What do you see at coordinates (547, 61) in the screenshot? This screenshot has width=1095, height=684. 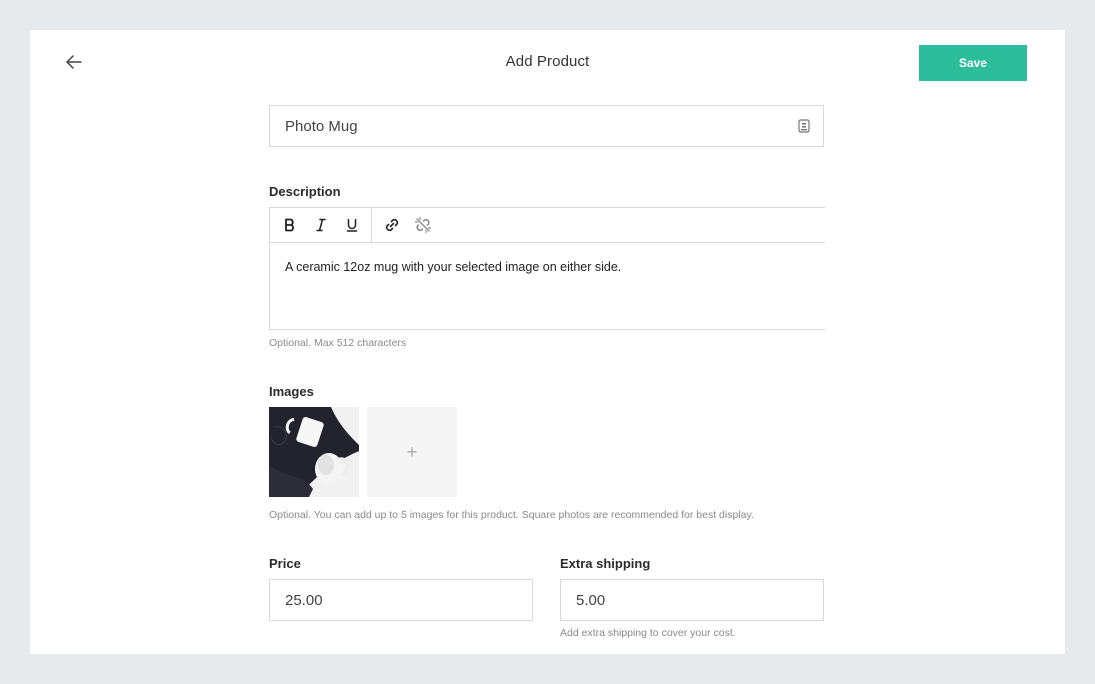 I see `page-title: Add Product` at bounding box center [547, 61].